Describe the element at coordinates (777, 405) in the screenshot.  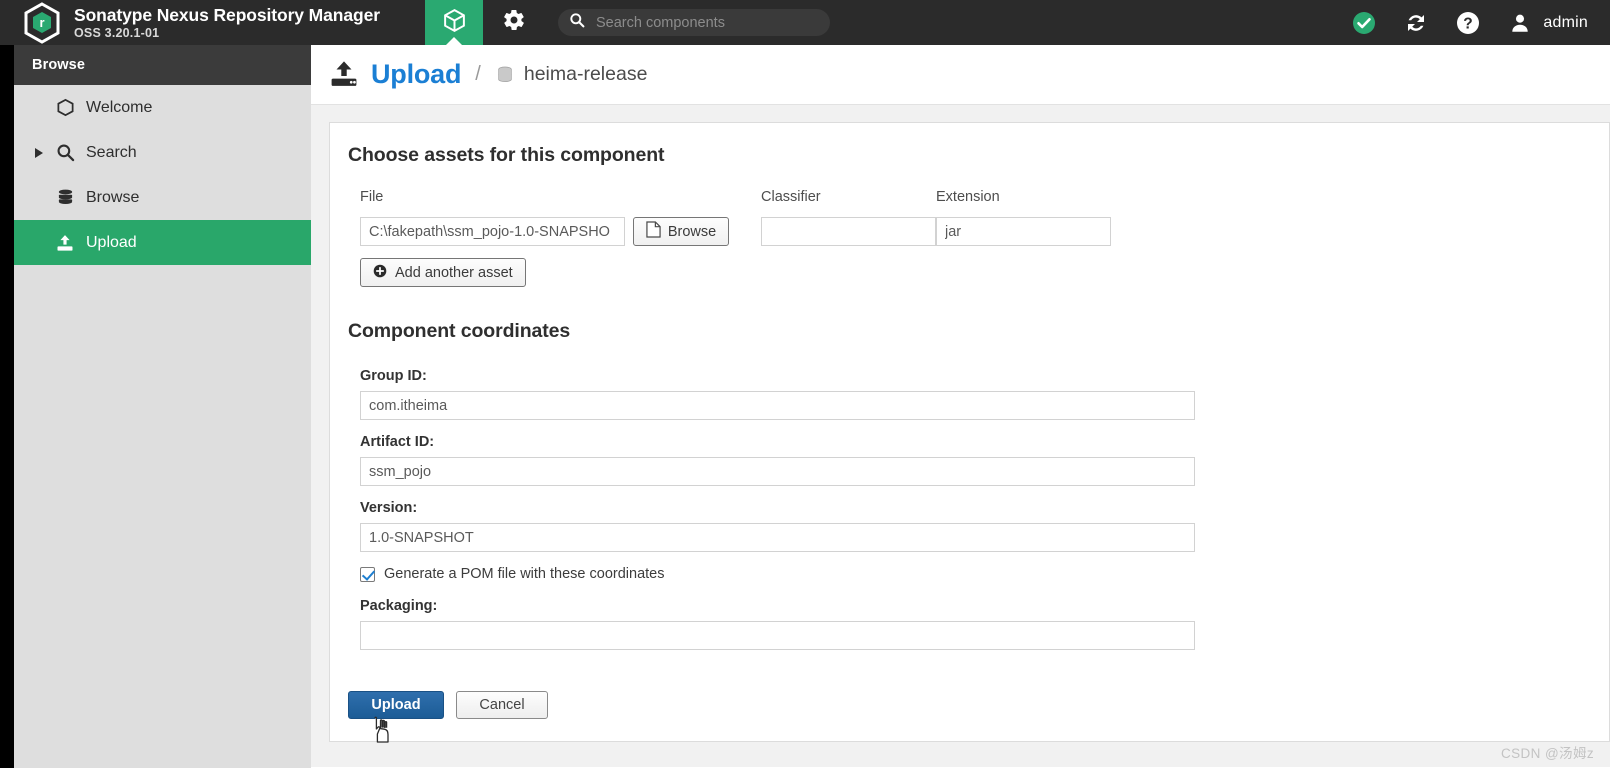
I see `group-id-input` at that location.